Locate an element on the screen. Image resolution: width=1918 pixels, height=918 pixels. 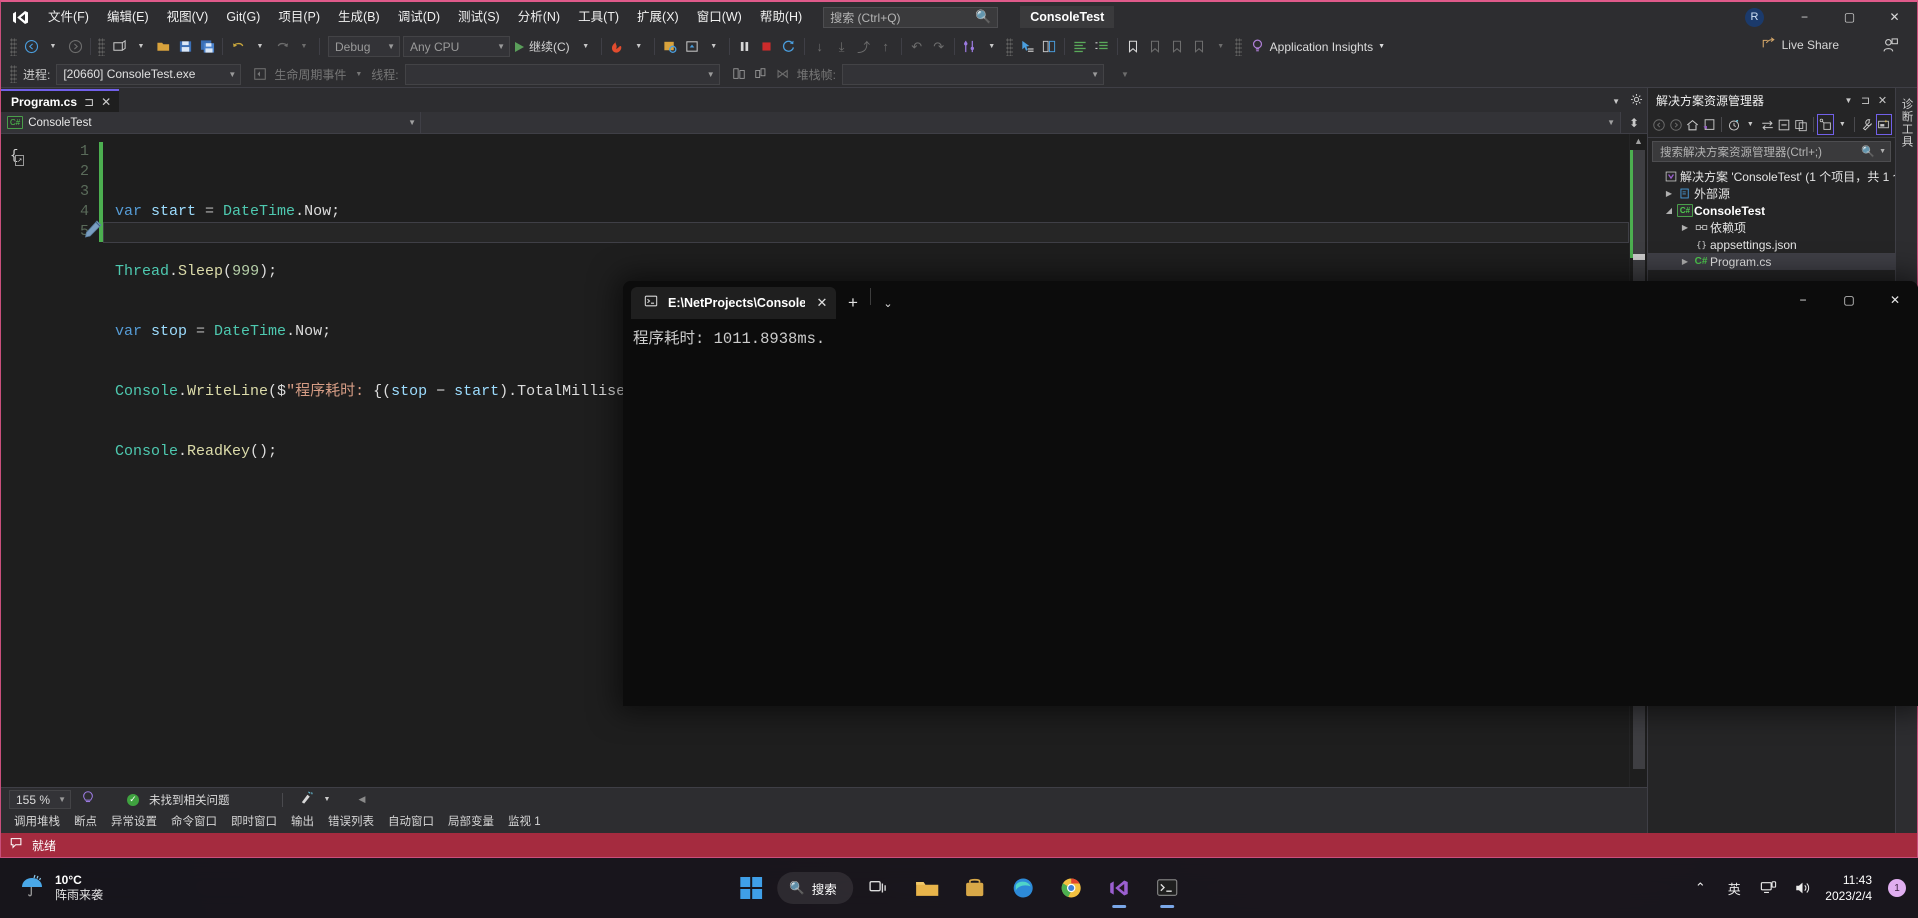
terminal-maximize-button: ▢ is located at coordinates (1849, 300).